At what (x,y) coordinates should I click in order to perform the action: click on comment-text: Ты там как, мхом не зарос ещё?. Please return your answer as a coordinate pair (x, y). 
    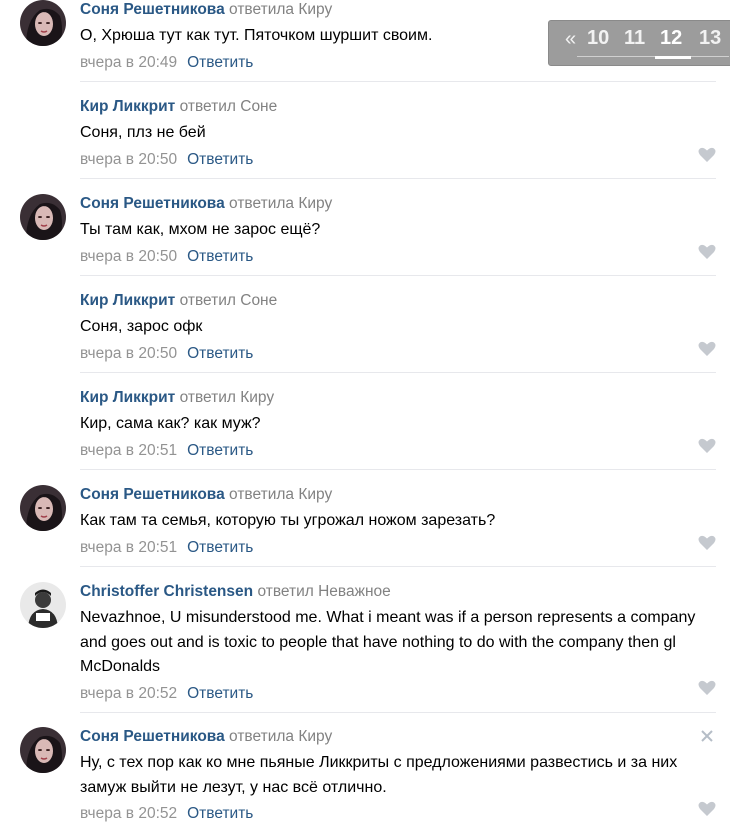
    Looking at the image, I should click on (200, 229).